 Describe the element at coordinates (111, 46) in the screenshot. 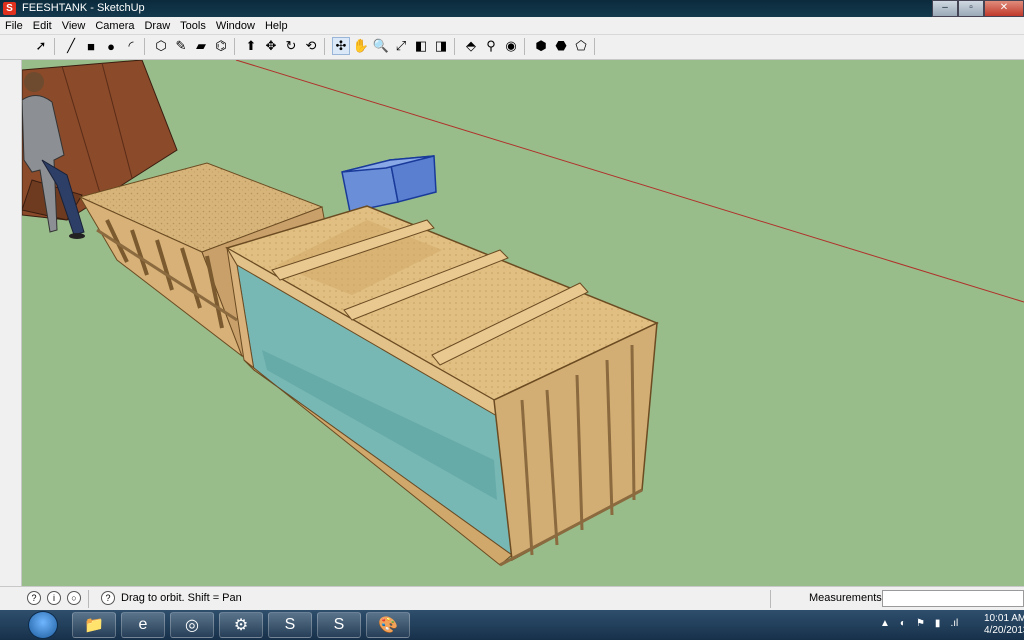

I see `circle-icon: ●` at that location.